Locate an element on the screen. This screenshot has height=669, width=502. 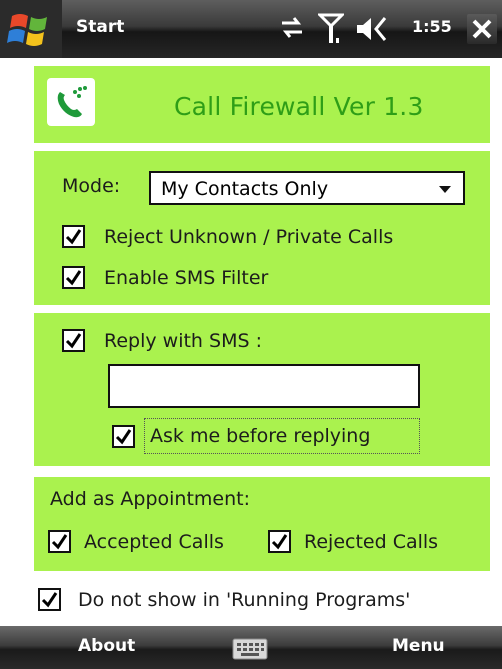
app-header: Call Firewall Ver 1.3 is located at coordinates (262, 104).